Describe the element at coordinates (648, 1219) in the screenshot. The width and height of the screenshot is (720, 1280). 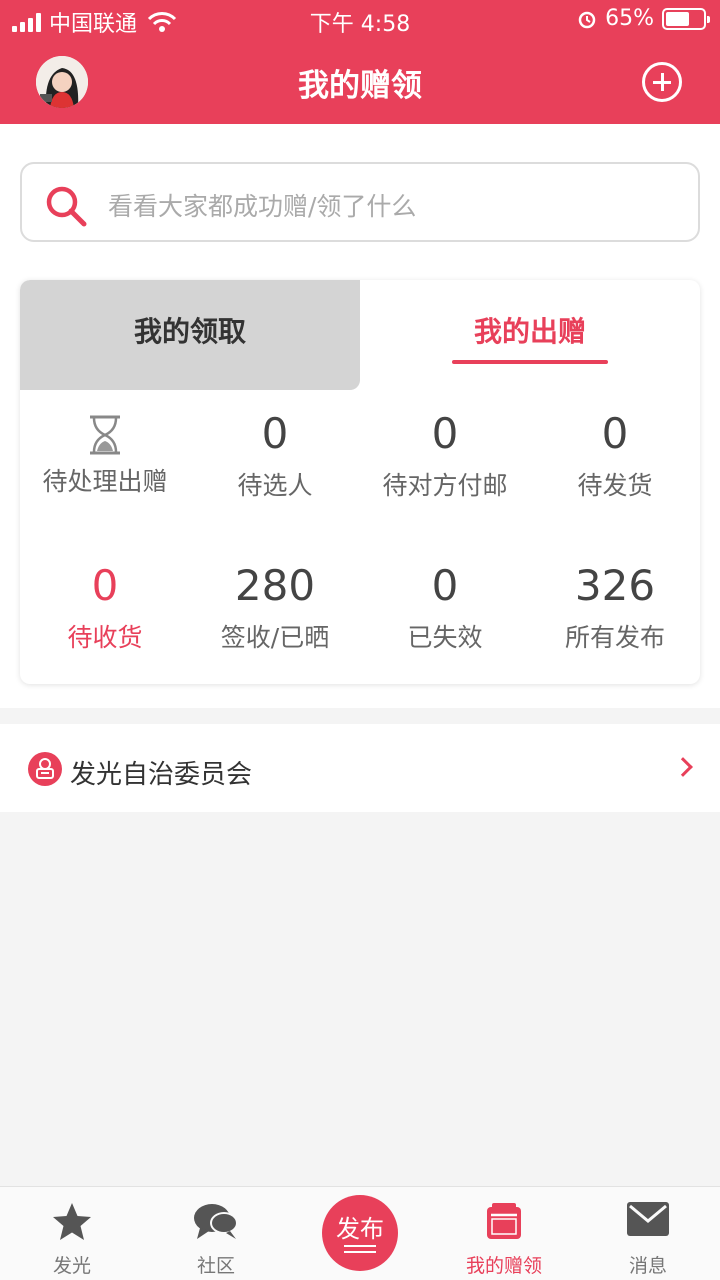
I see `mail-icon` at that location.